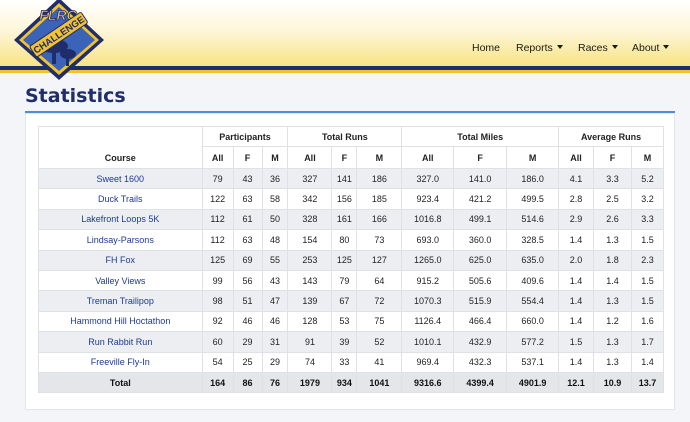 The height and width of the screenshot is (422, 690). Describe the element at coordinates (379, 260) in the screenshot. I see `table-cell: 127` at that location.